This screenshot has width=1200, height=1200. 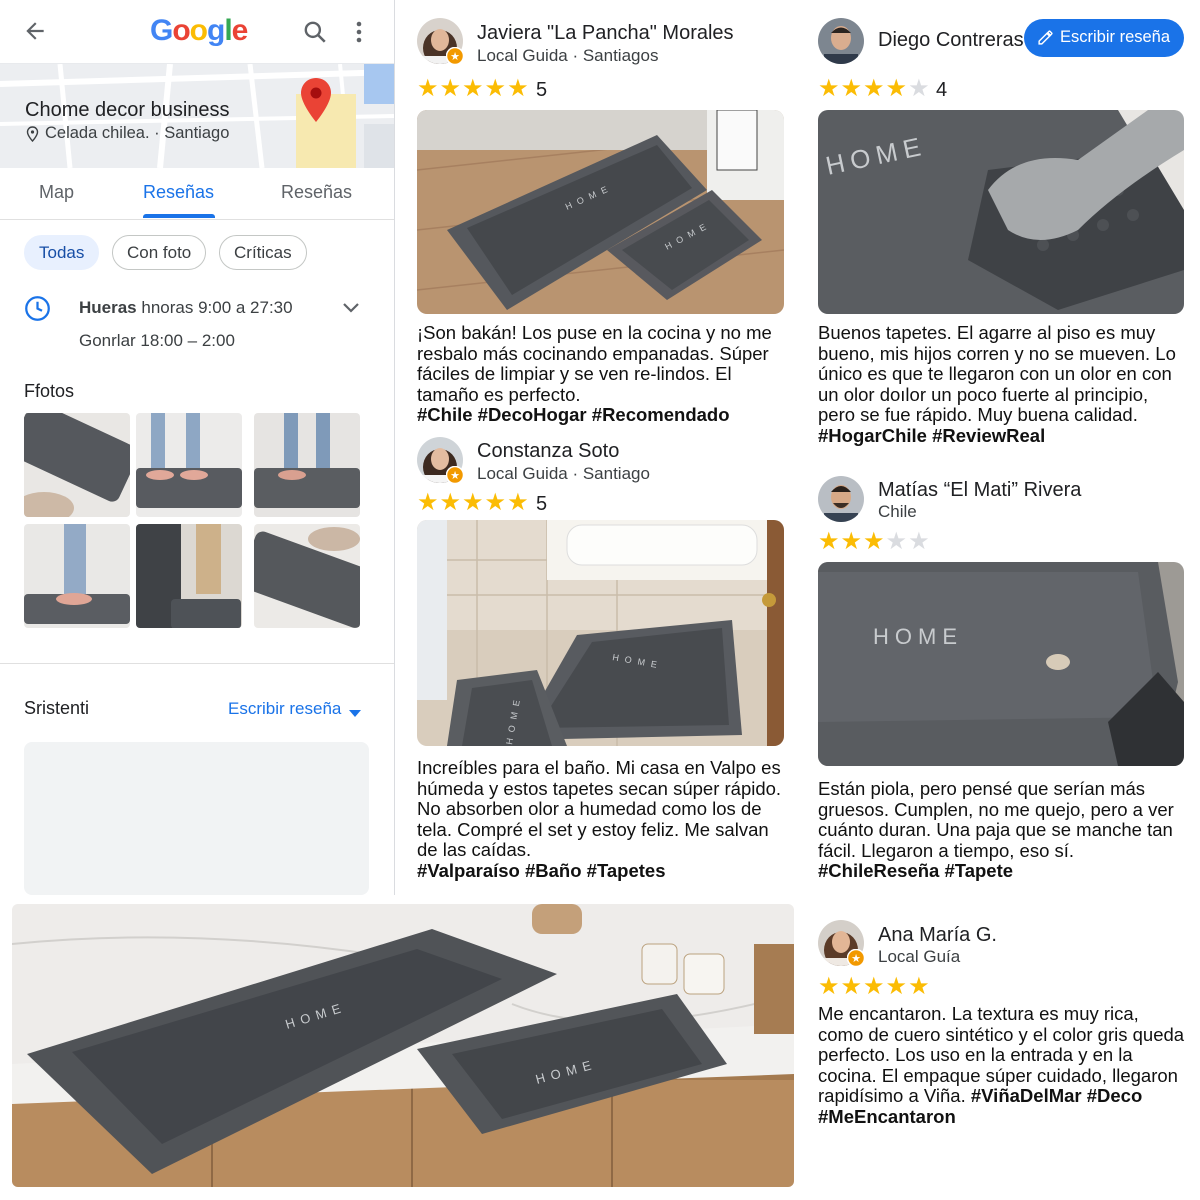 I want to click on placeholder-card, so click(x=196, y=818).